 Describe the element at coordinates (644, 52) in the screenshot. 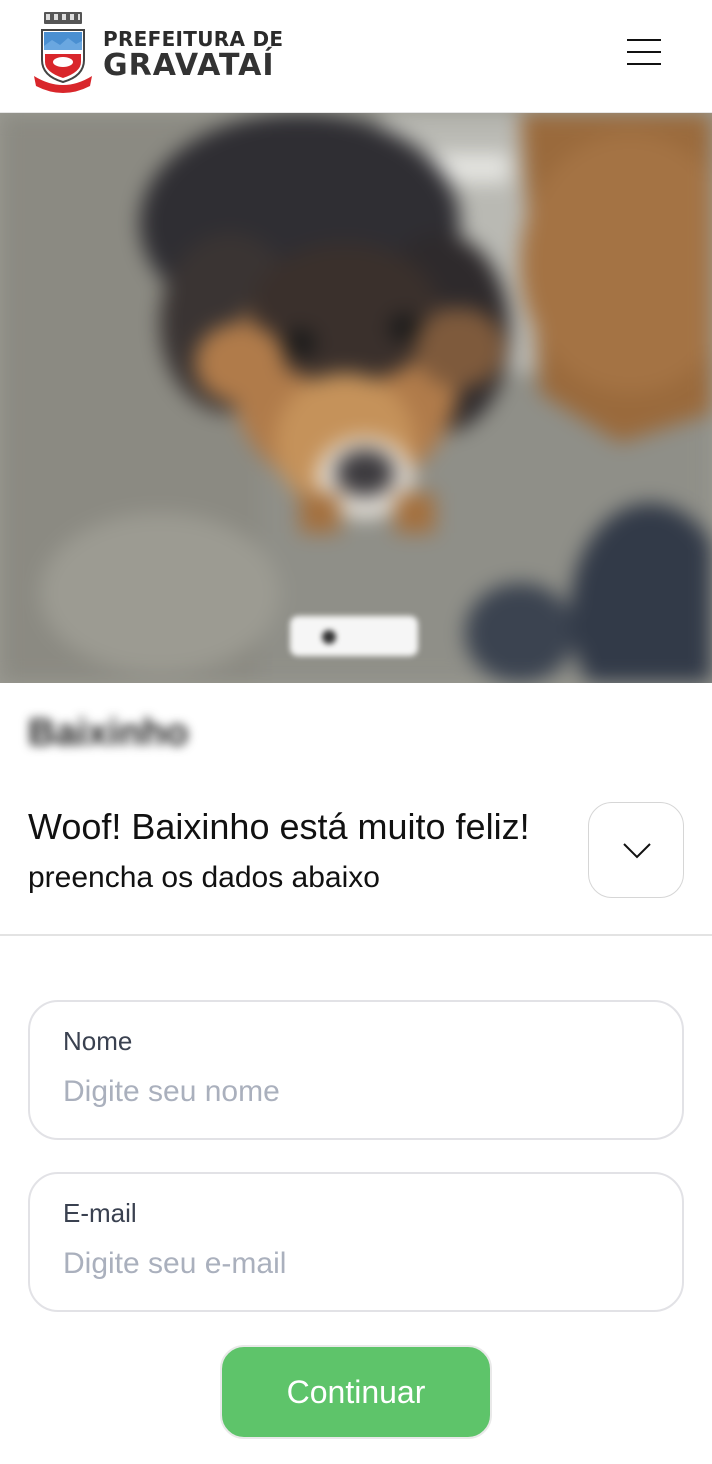

I see `hamburger-menu-icon` at that location.